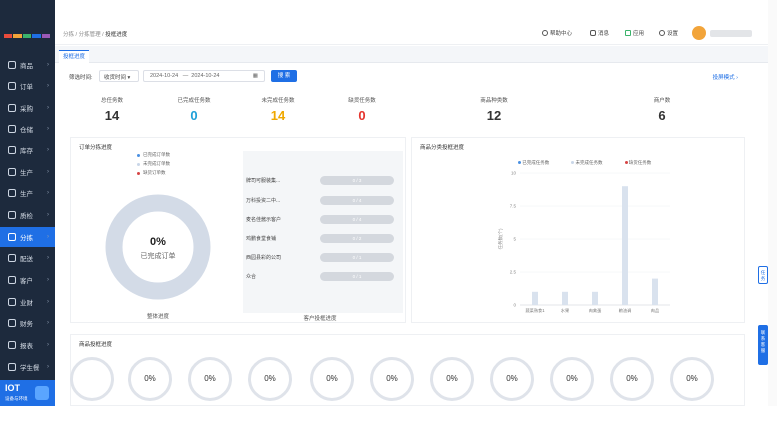  Describe the element at coordinates (578, 109) in the screenshot. I see `product-stats-card: 商品种类数 12 商户数 6` at that location.